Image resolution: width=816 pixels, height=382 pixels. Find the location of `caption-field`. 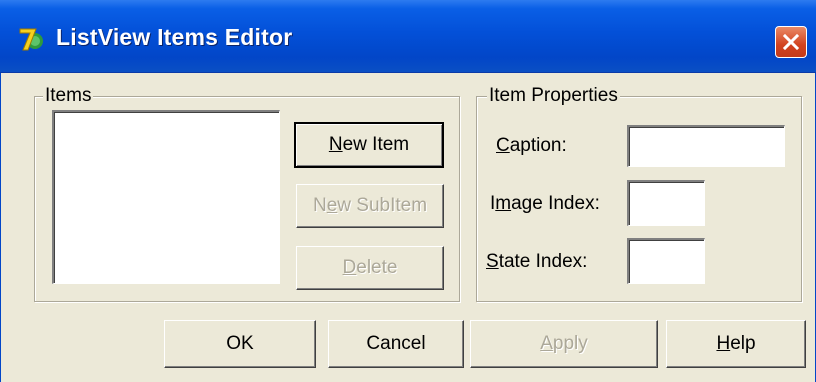

caption-field is located at coordinates (706, 146).